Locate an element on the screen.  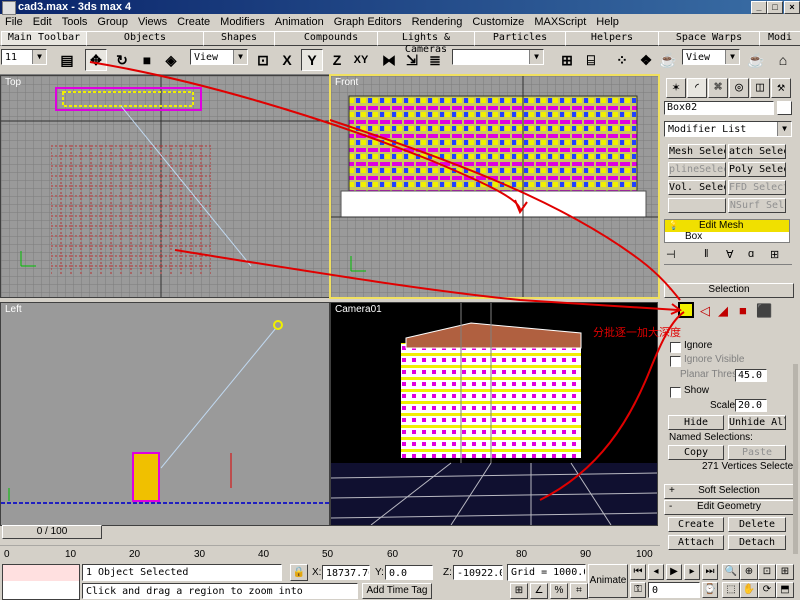
quick-render-icon: ☕ is located at coordinates (668, 60).